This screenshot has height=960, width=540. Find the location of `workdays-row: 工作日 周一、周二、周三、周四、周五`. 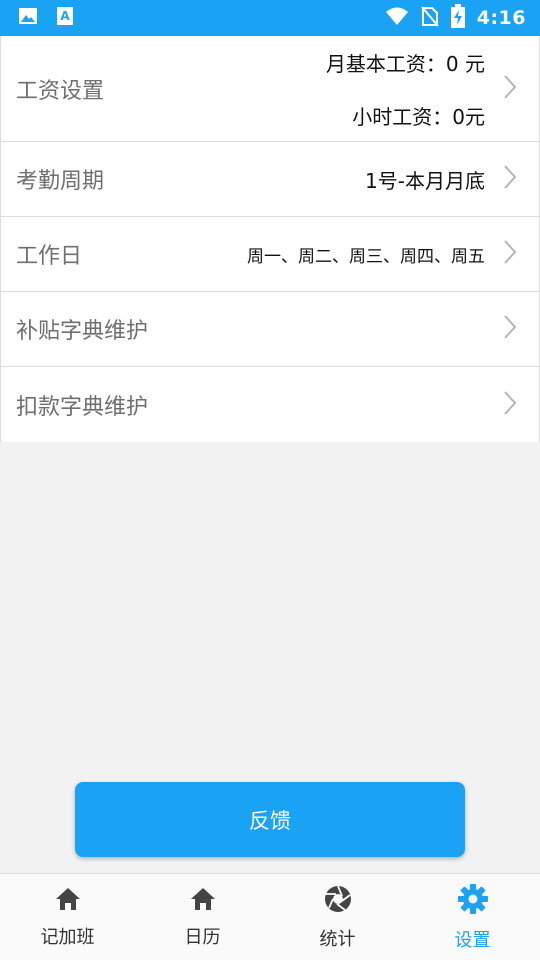

workdays-row: 工作日 周一、周二、周三、周四、周五 is located at coordinates (270, 254).